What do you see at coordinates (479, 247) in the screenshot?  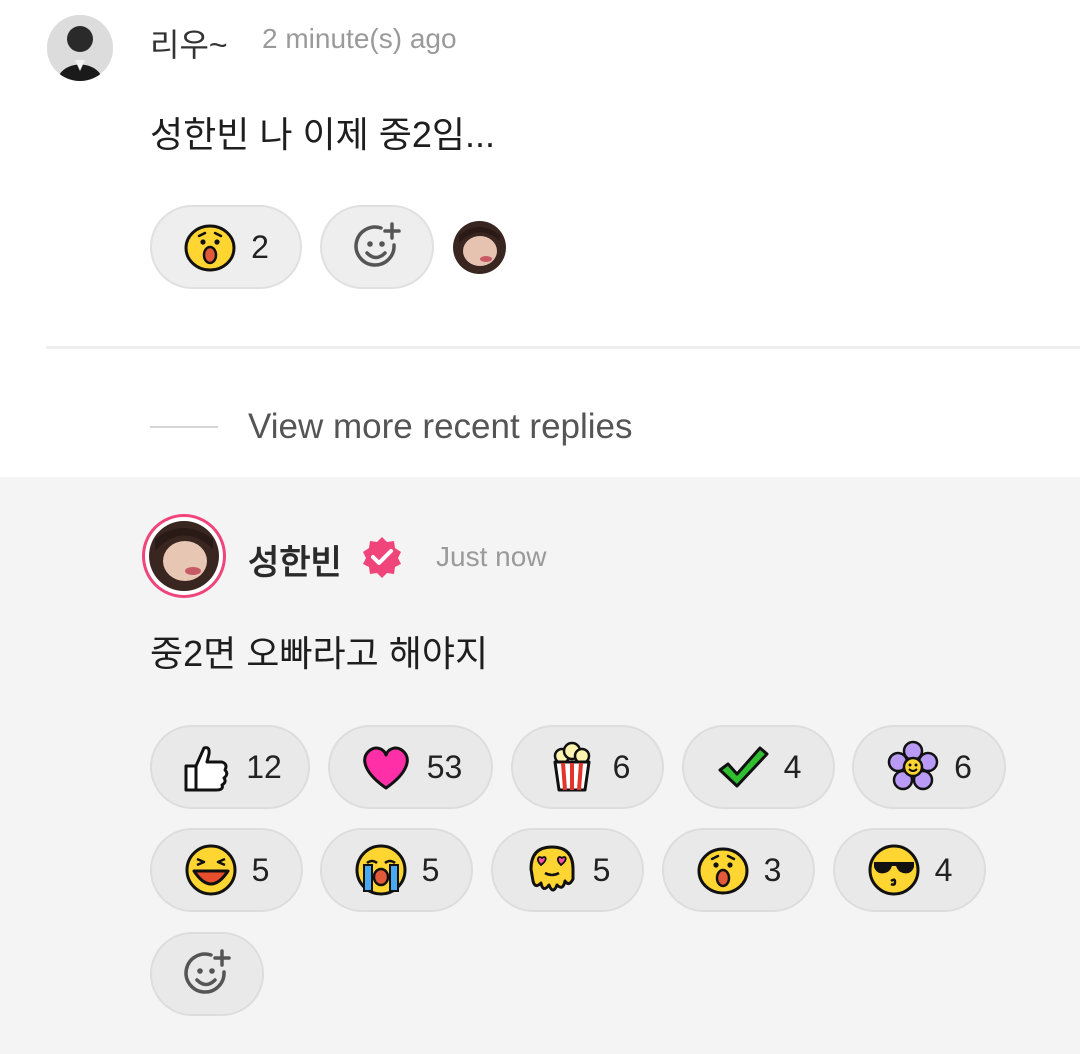 I see `reactor-avatar` at bounding box center [479, 247].